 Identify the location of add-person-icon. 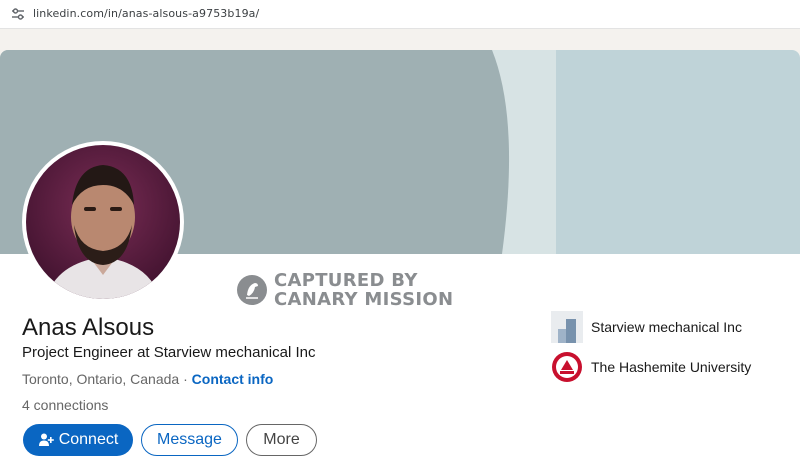
(46, 439).